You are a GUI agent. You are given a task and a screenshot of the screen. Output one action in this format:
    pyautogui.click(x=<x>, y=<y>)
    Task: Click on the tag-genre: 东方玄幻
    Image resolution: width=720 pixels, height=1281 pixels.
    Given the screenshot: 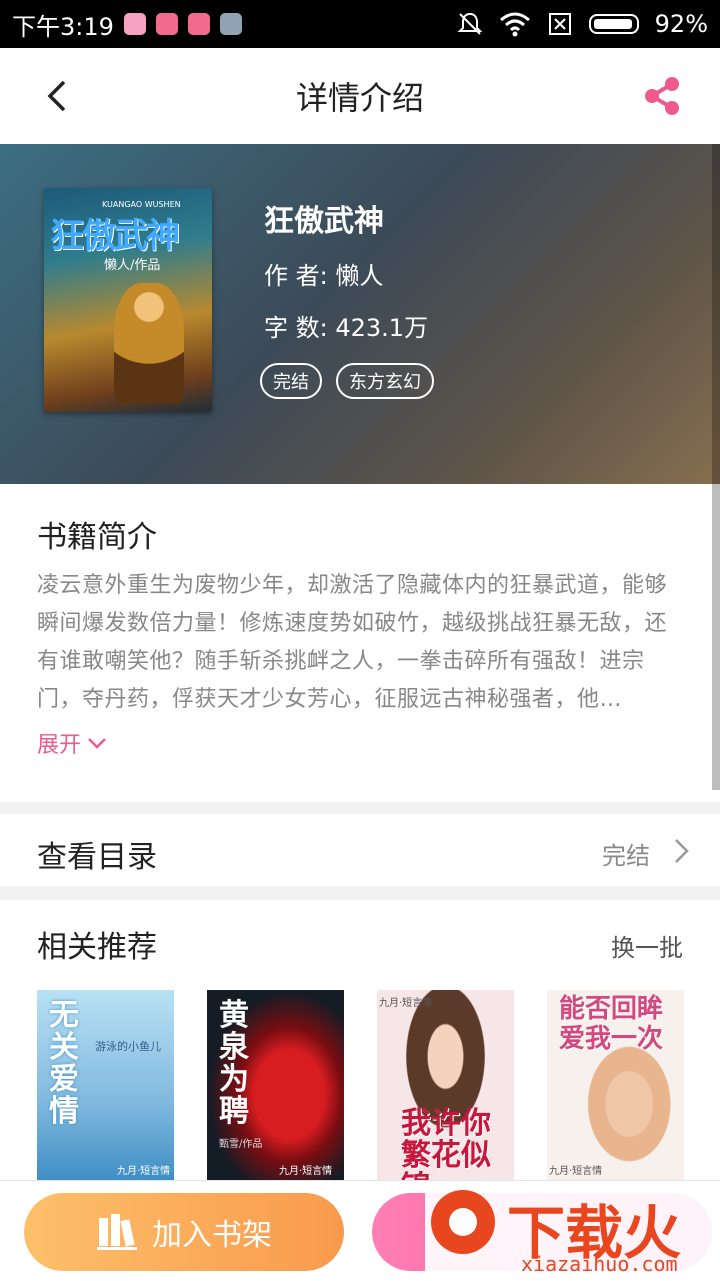 What is the action you would take?
    pyautogui.click(x=385, y=381)
    